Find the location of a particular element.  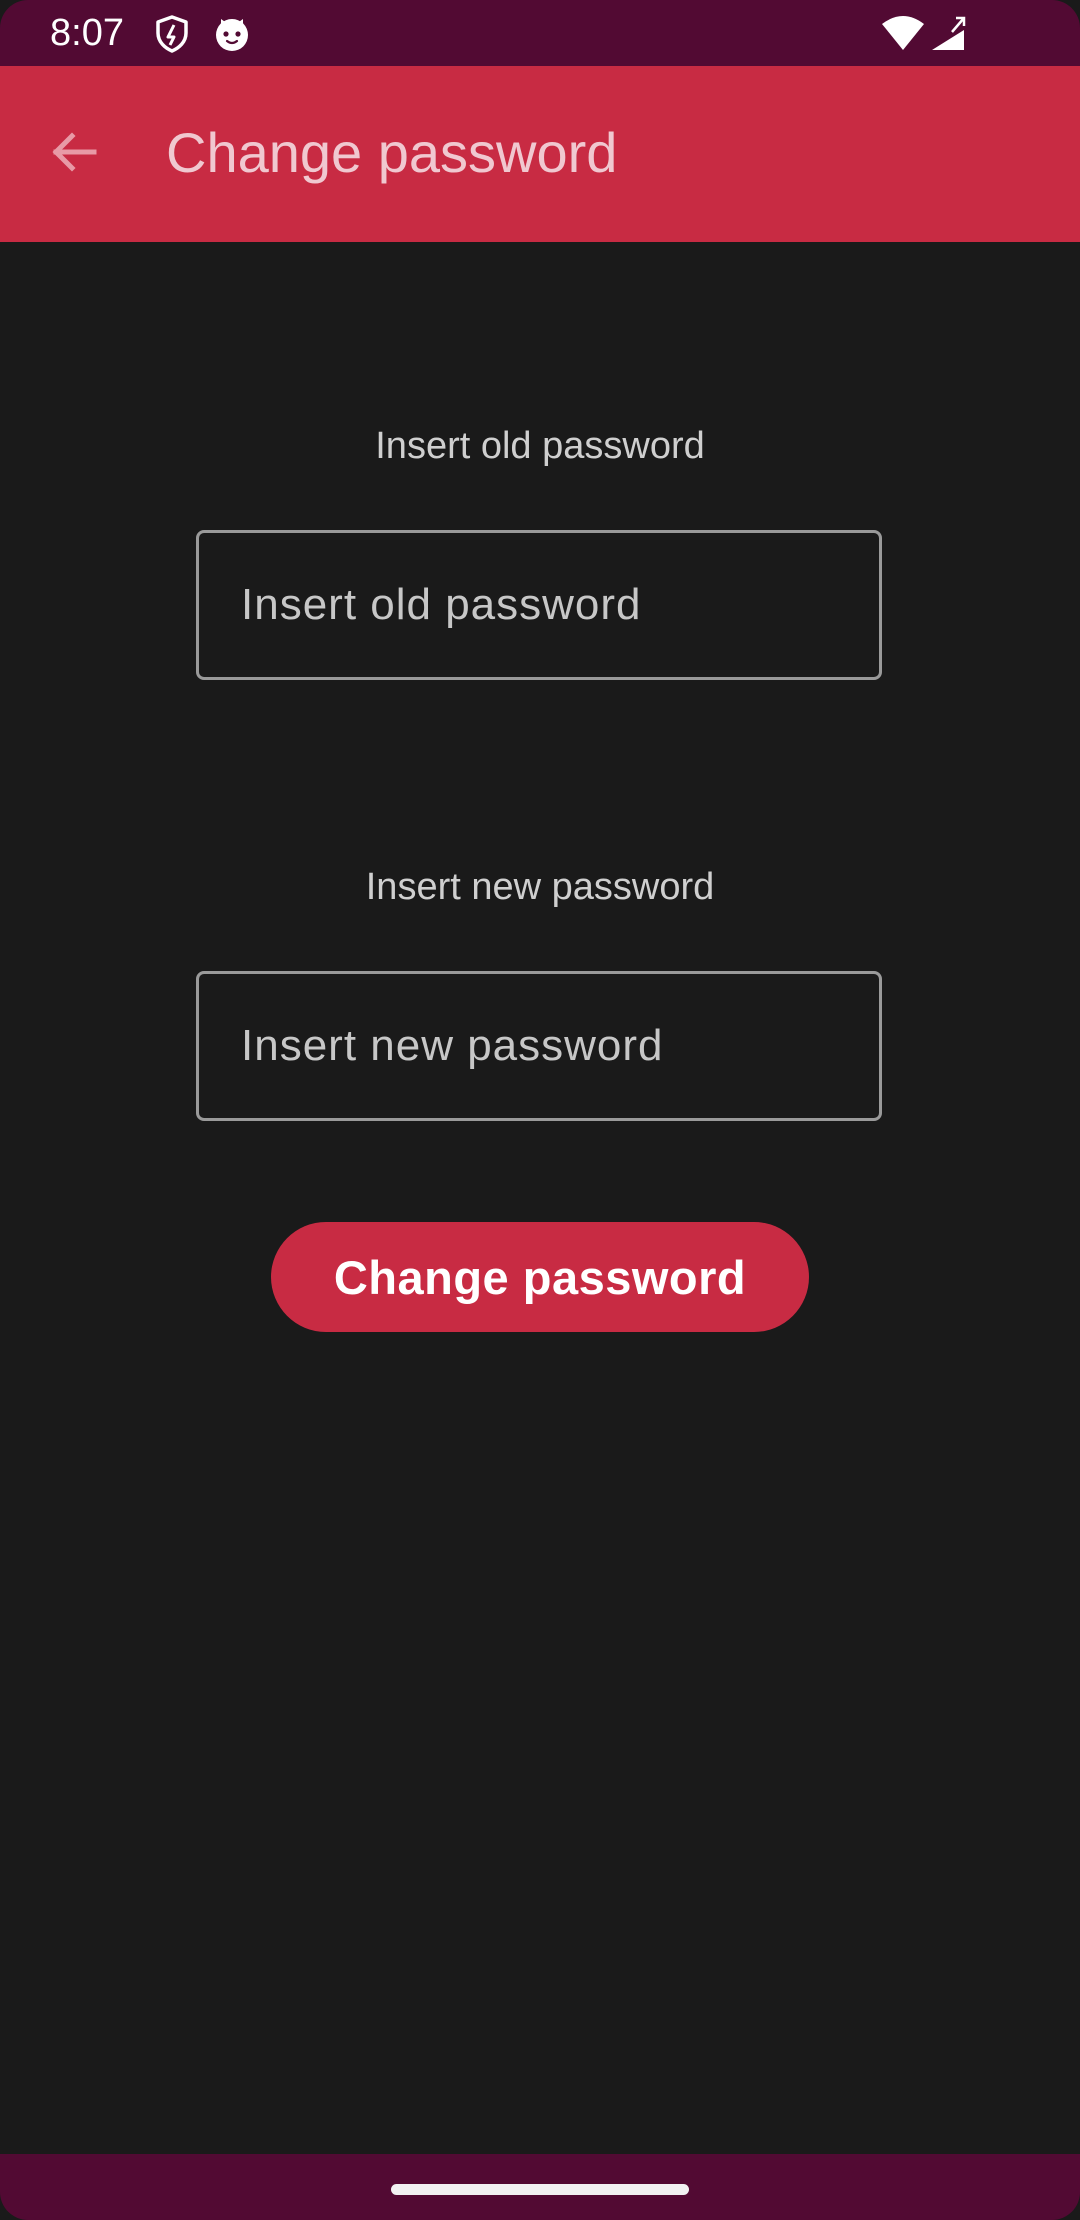

status-bar: 8:07 is located at coordinates (540, 33).